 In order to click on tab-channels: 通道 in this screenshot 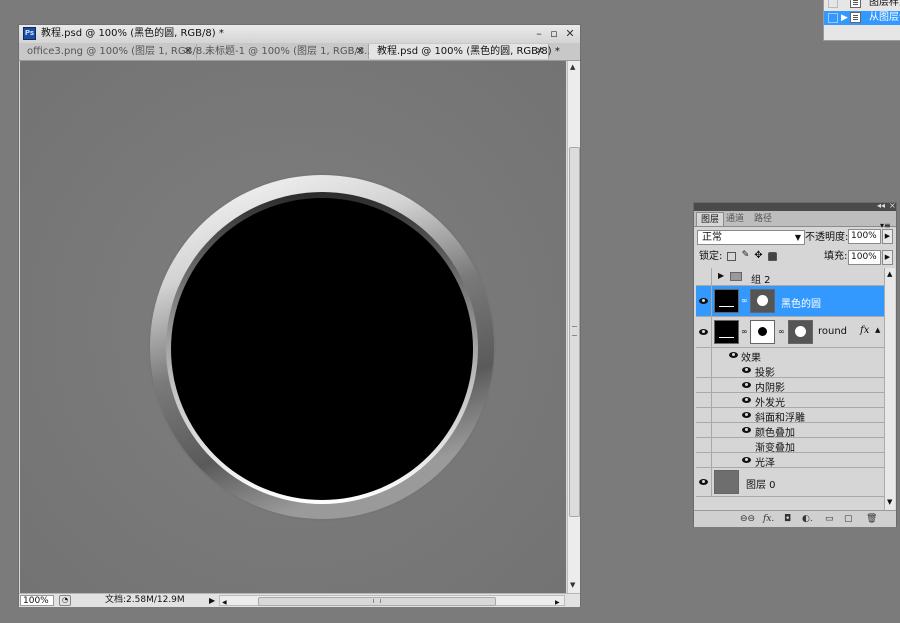, I will do `click(735, 219)`.